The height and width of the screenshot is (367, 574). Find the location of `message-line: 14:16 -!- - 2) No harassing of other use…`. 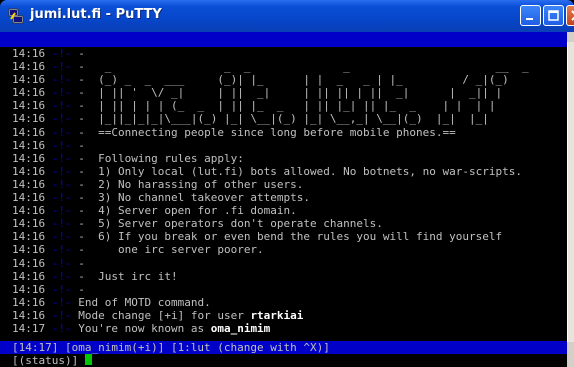

message-line: 14:16 -!- - 2) No harassing of other use… is located at coordinates (270, 184).